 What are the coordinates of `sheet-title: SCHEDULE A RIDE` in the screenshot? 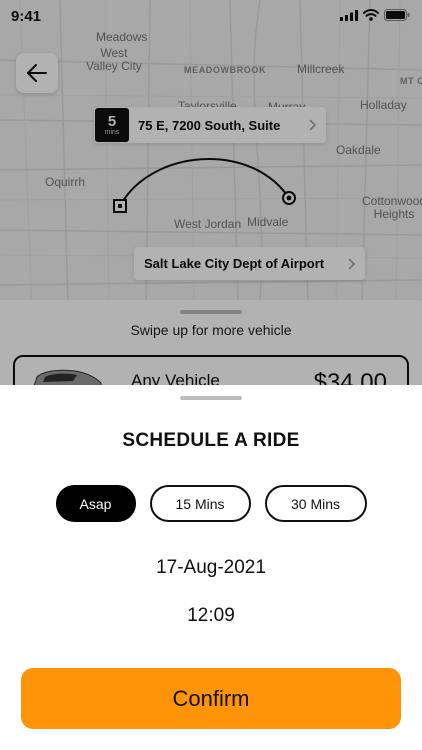 It's located at (211, 440).